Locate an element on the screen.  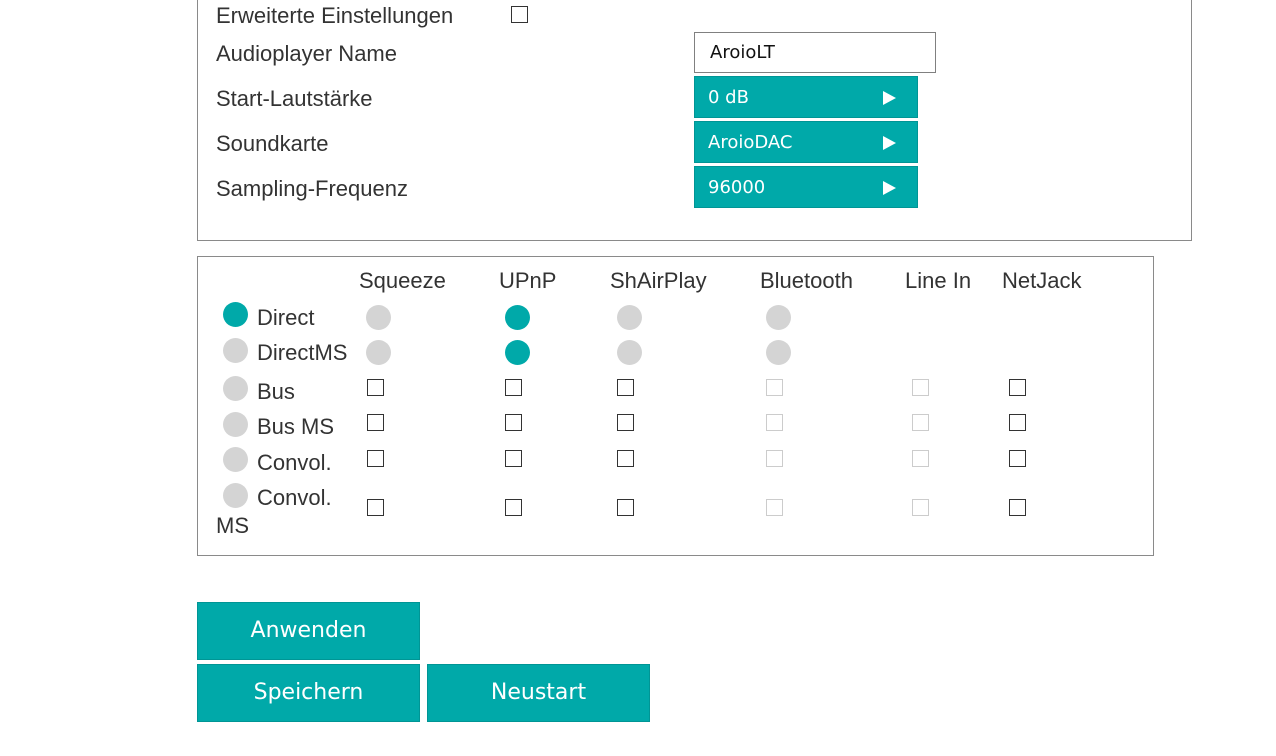
advanced-settings-label: Erweiterte Einstellungen is located at coordinates (335, 15).